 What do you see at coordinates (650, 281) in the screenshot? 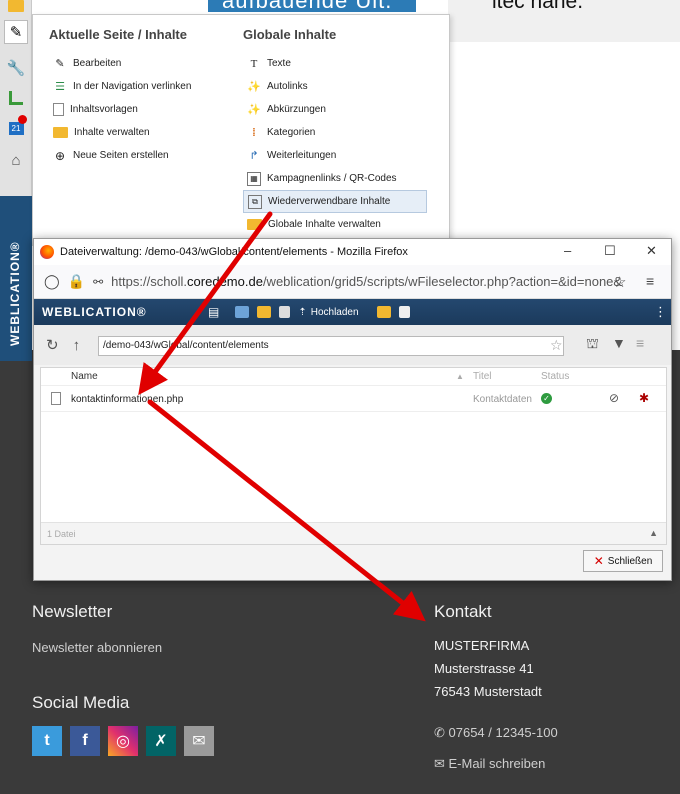
I see `menu-icon: ≡` at bounding box center [650, 281].